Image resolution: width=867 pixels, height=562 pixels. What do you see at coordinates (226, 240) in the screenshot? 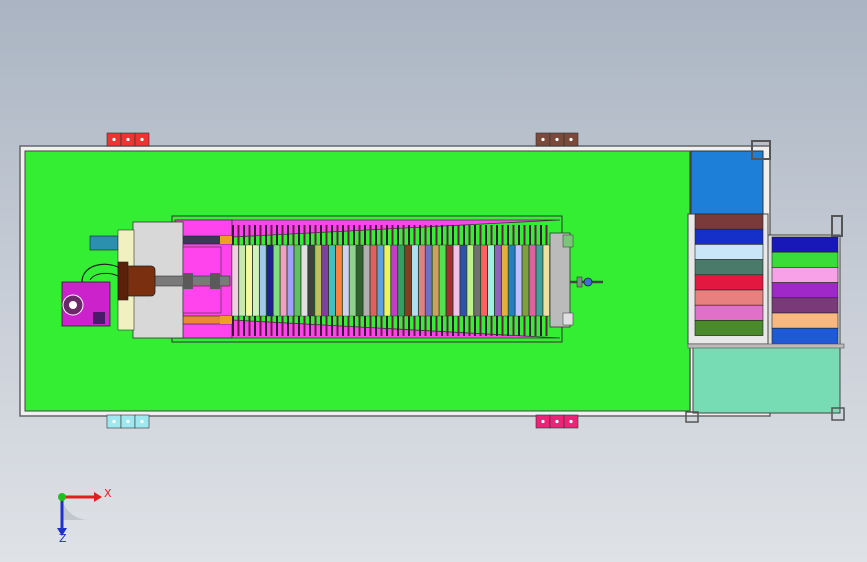
I see `beam-end-top` at bounding box center [226, 240].